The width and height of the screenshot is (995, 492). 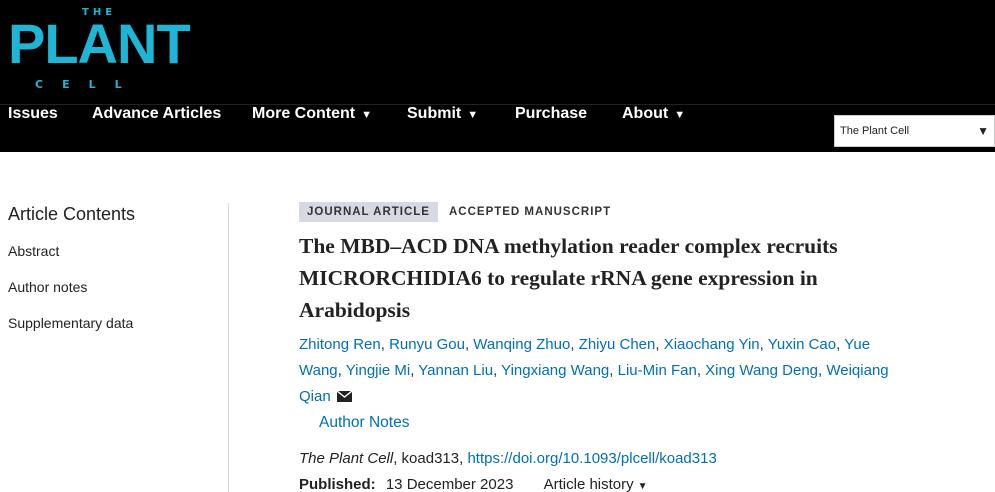 What do you see at coordinates (118, 295) in the screenshot?
I see `sidebar-item-author-notes: Author notes` at bounding box center [118, 295].